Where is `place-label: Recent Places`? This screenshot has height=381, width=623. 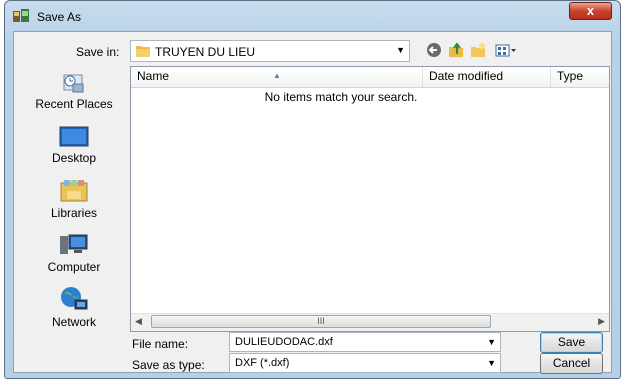
place-label: Recent Places is located at coordinates (74, 104).